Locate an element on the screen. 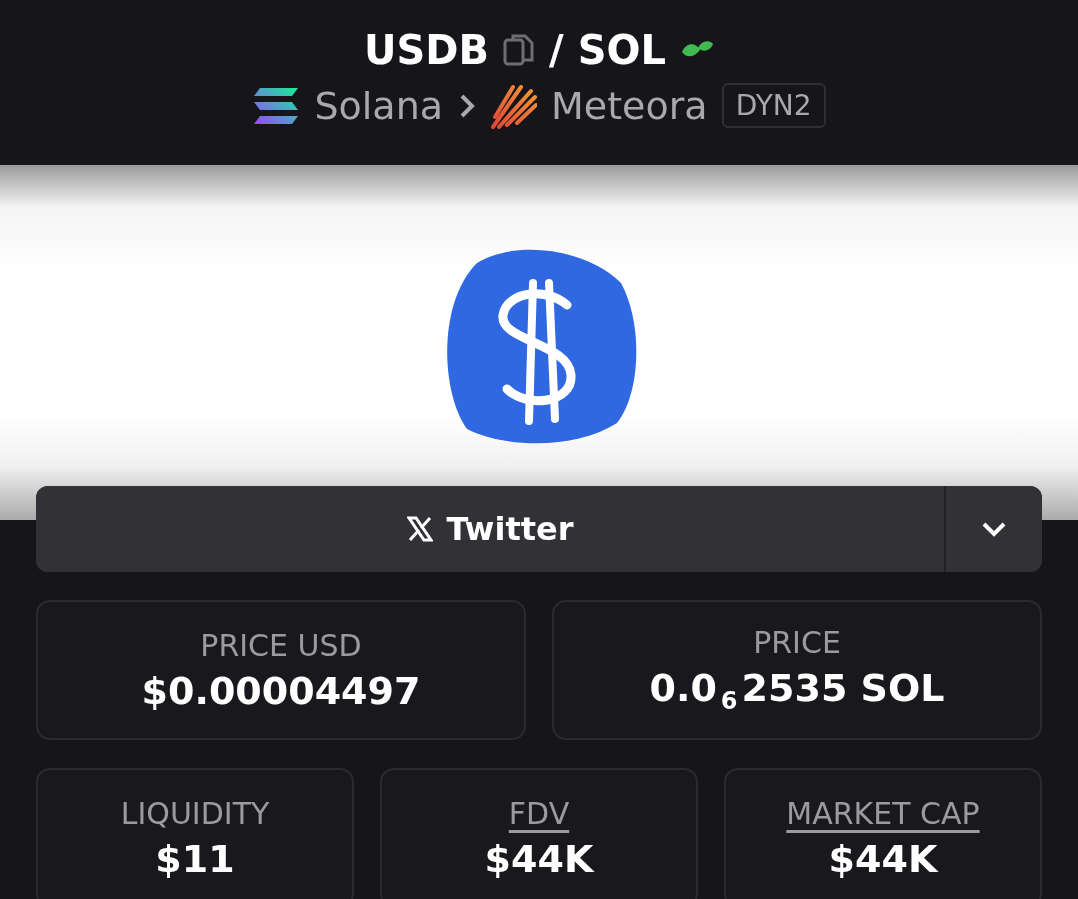 The height and width of the screenshot is (899, 1078). quote-token: SOL is located at coordinates (621, 49).